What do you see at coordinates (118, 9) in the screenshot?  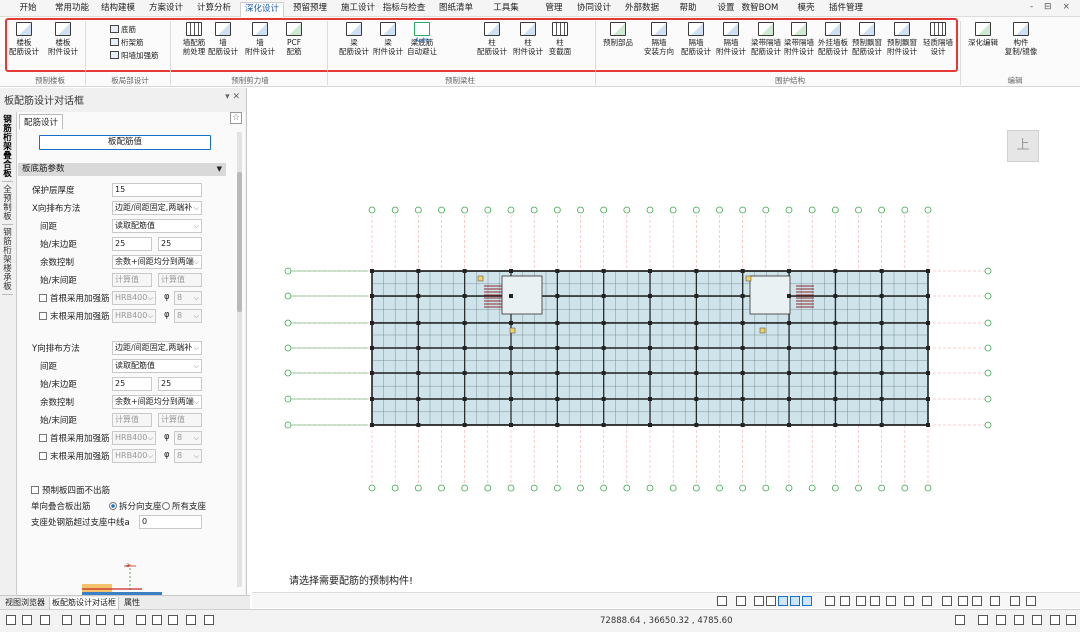 I see `menu-tab: 结构建模` at bounding box center [118, 9].